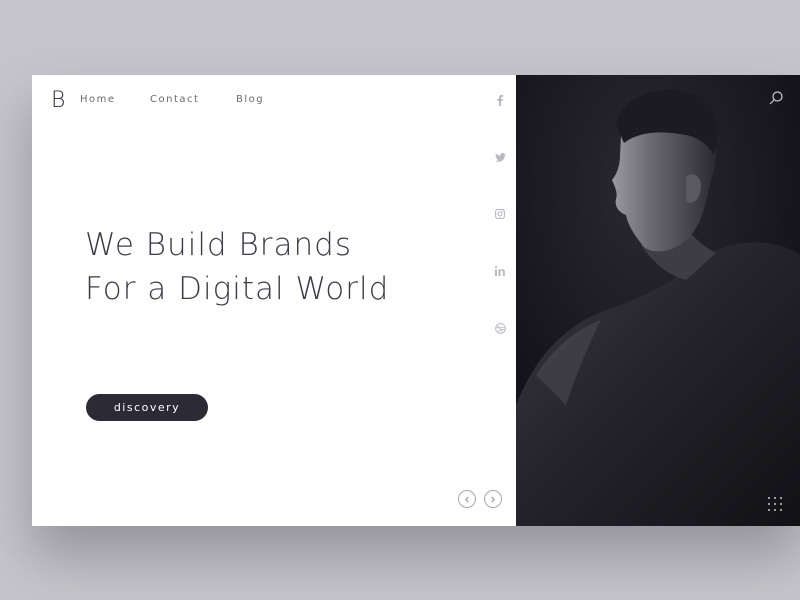  Describe the element at coordinates (500, 271) in the screenshot. I see `linkedin-icon` at that location.